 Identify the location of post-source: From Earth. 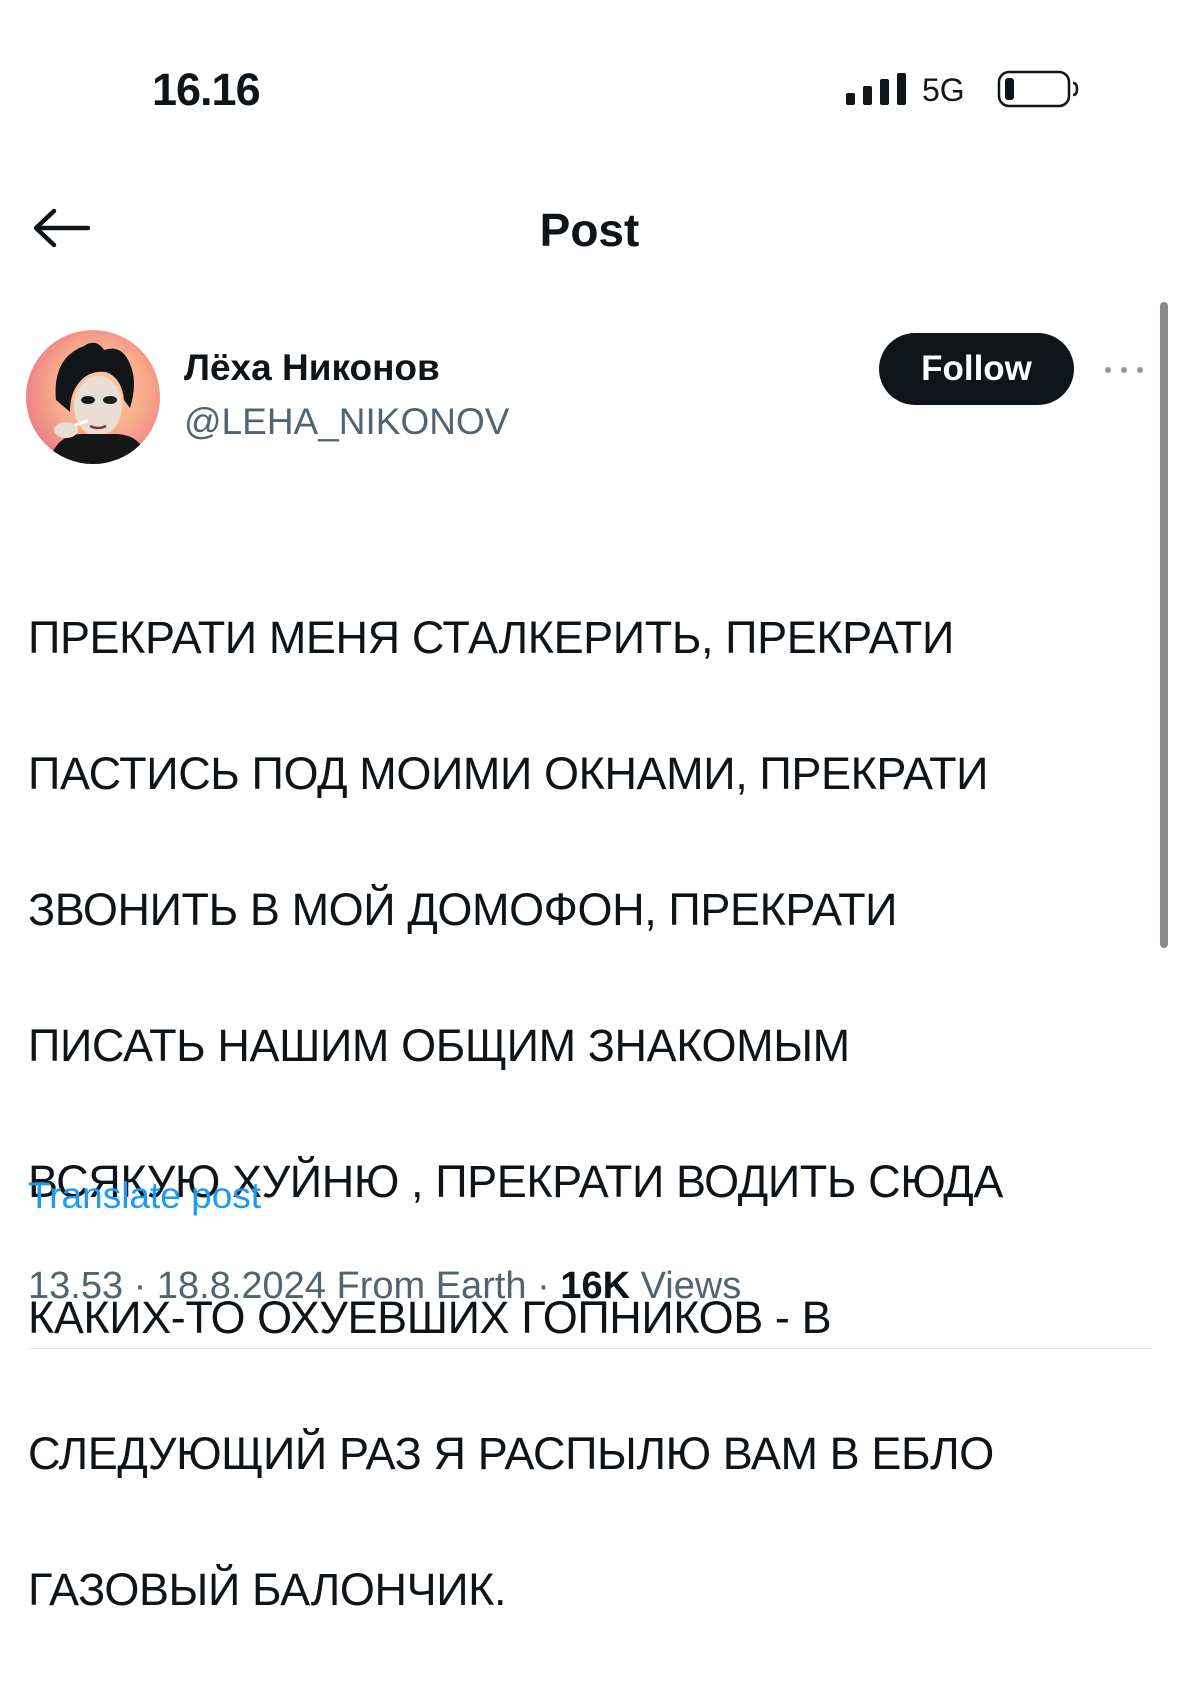
(431, 1286).